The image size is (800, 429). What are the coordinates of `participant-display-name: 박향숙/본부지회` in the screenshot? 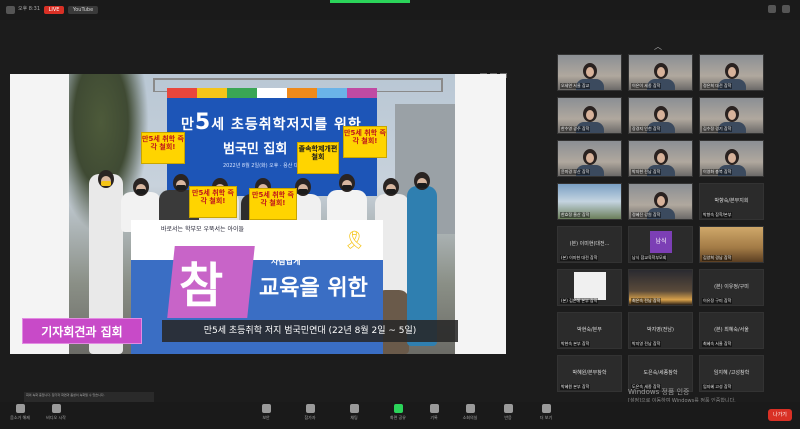 It's located at (731, 201).